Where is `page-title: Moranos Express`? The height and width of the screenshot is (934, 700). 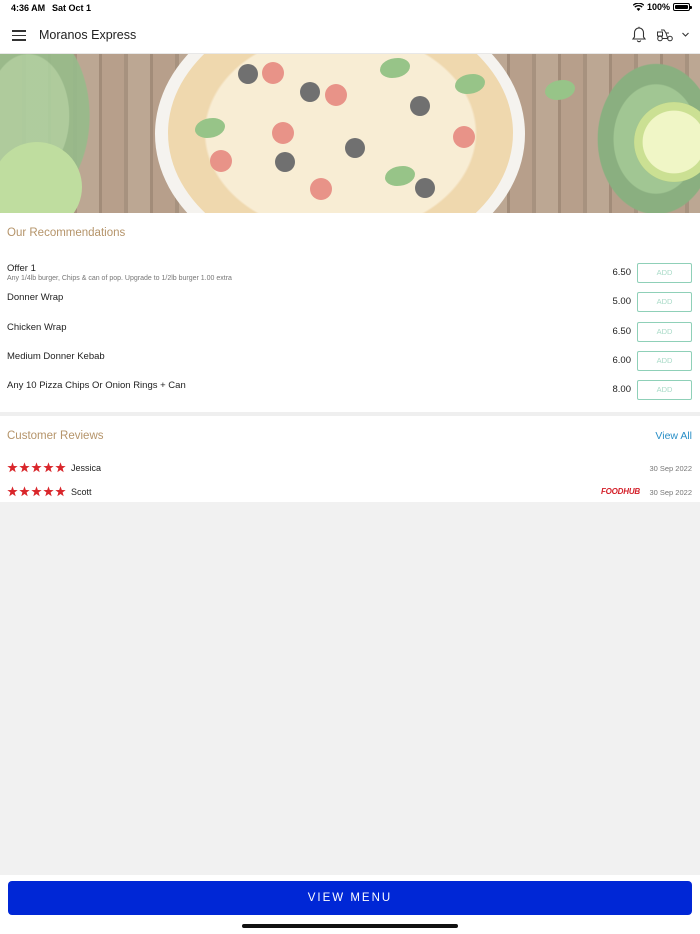
page-title: Moranos Express is located at coordinates (88, 35).